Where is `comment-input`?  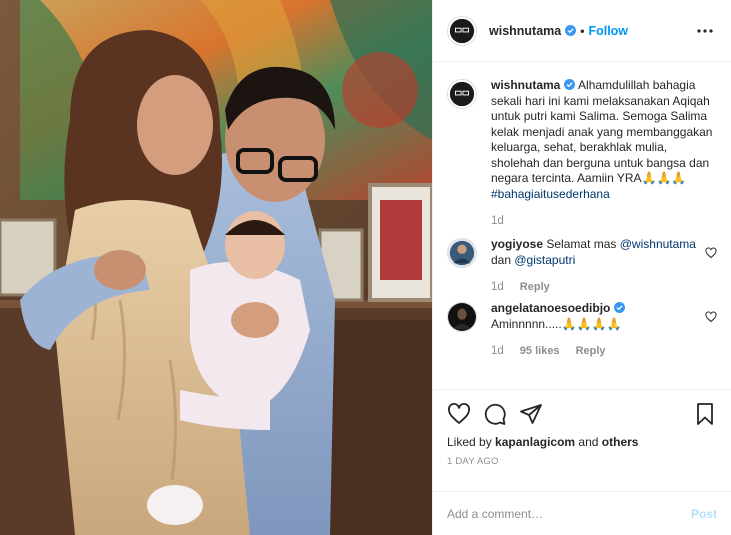
comment-input is located at coordinates (569, 513).